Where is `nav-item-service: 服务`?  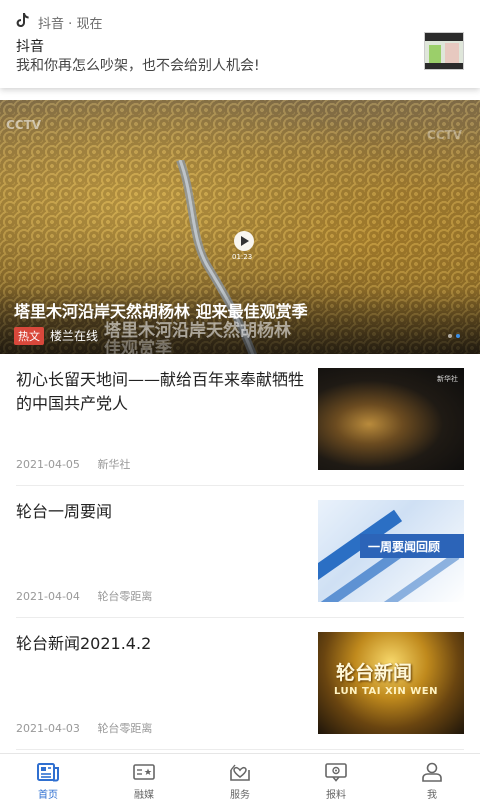 nav-item-service: 服务 is located at coordinates (240, 777).